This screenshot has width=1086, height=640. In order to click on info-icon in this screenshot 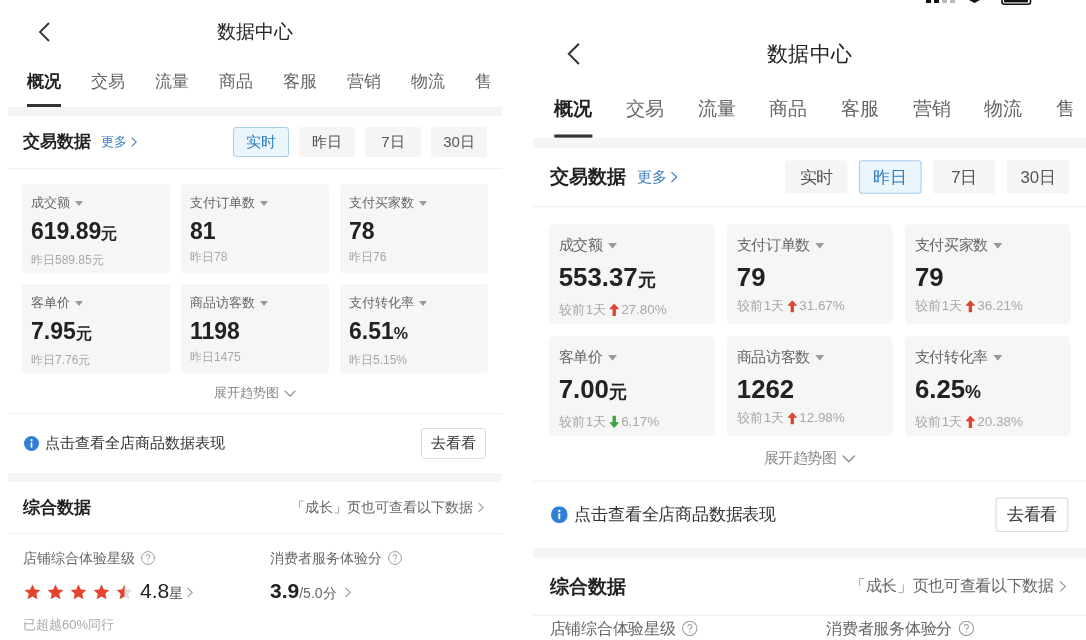, I will do `click(559, 515)`.